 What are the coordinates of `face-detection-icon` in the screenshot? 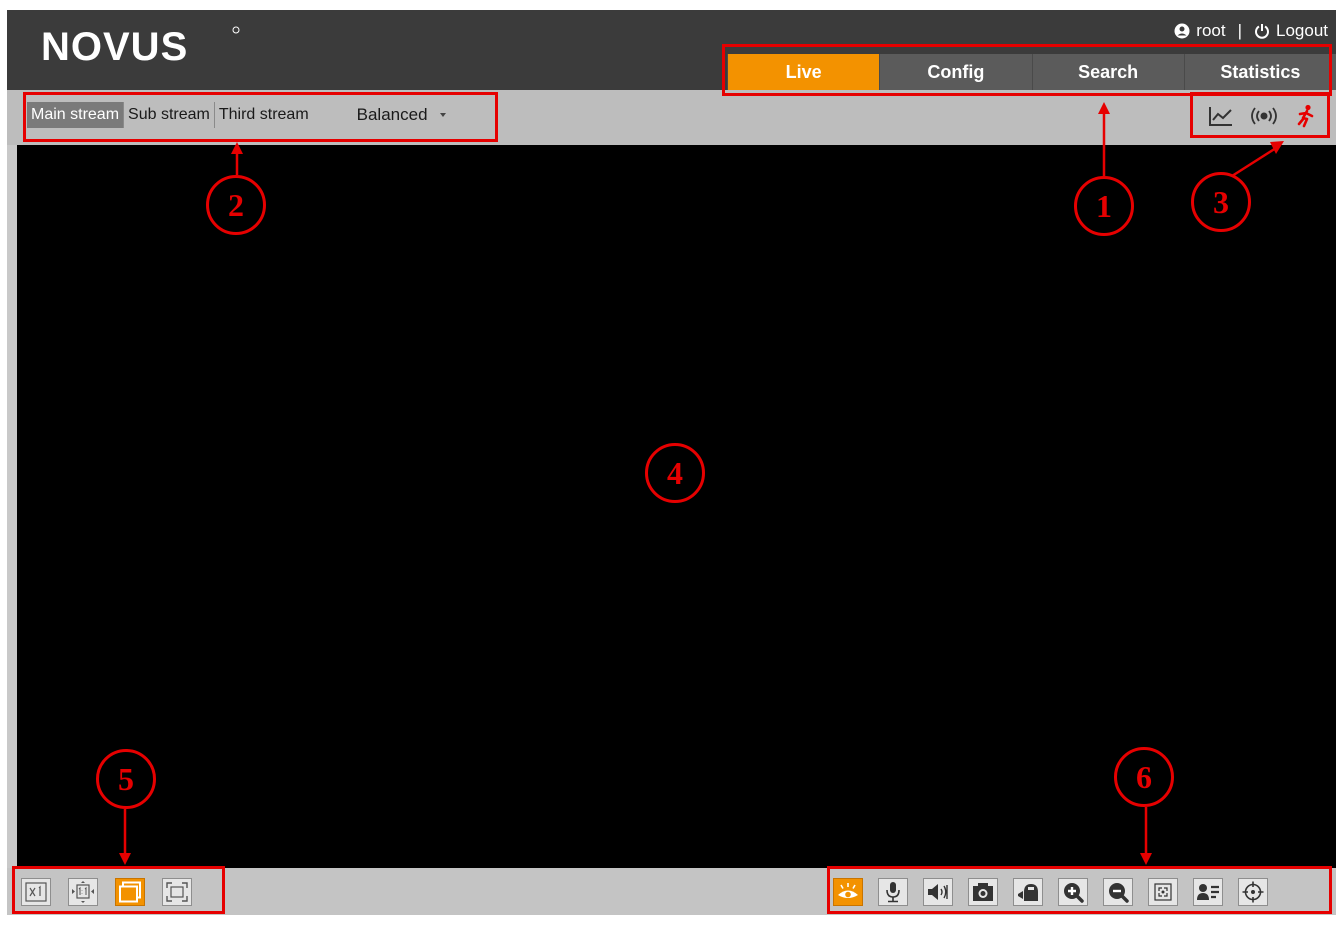 It's located at (1208, 892).